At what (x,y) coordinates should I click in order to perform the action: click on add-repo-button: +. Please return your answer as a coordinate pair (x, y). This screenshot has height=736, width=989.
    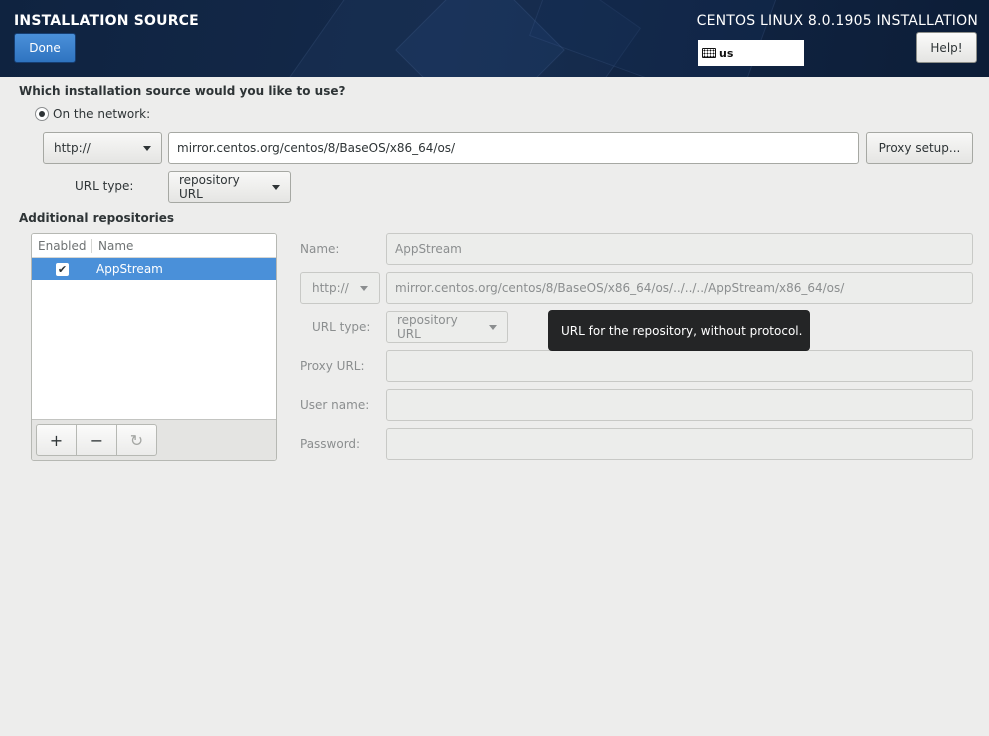
    Looking at the image, I should click on (56, 440).